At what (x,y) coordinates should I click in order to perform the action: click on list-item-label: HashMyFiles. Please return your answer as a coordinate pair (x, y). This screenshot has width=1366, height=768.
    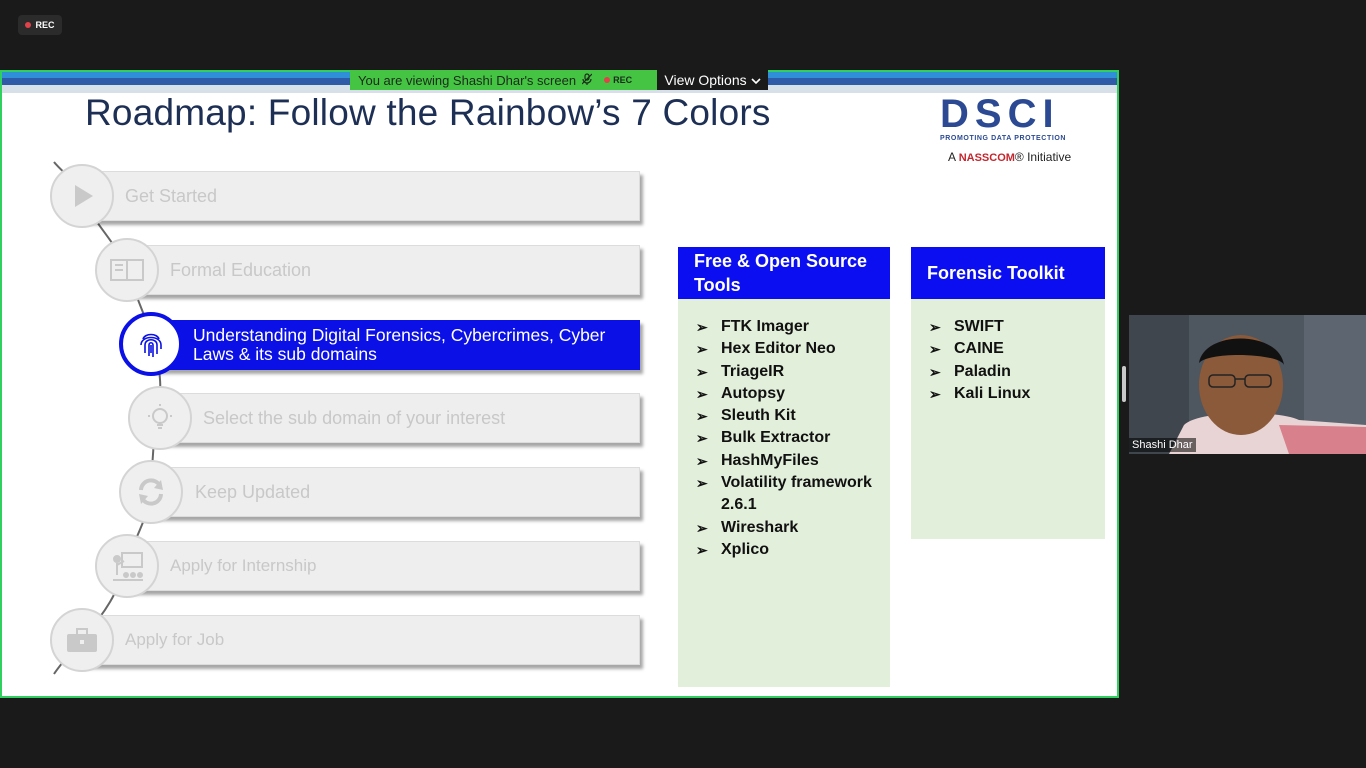
    Looking at the image, I should click on (770, 460).